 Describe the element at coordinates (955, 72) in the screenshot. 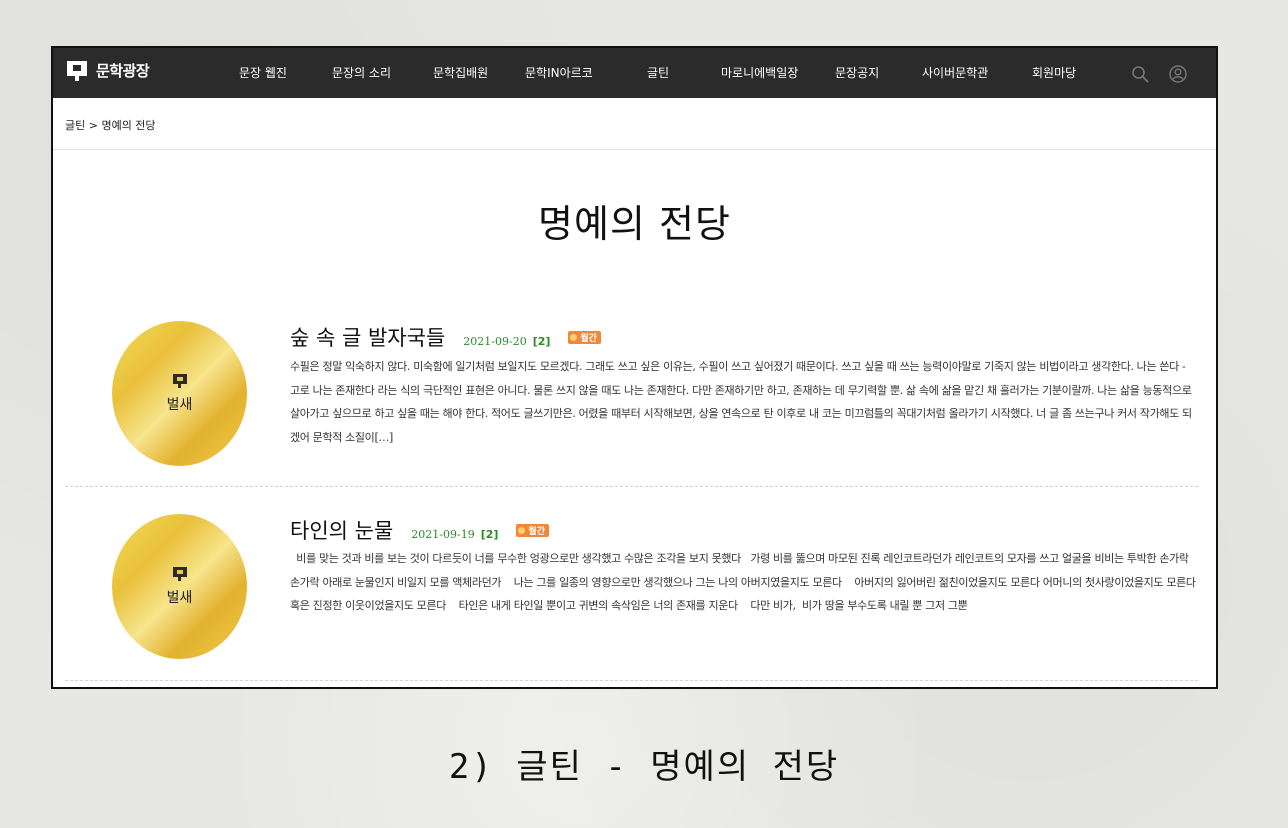

I see `menu-item-cyber-museum: 사이버문학관` at that location.